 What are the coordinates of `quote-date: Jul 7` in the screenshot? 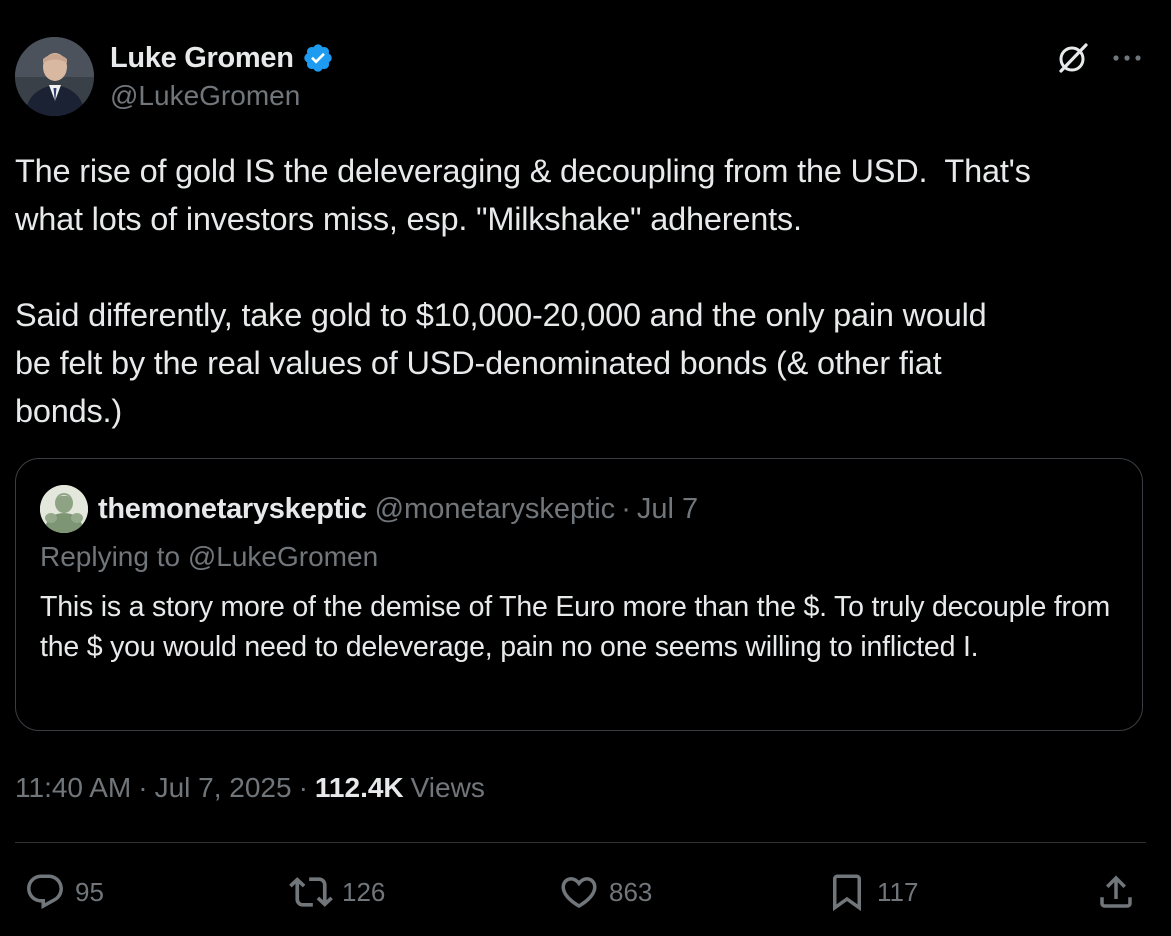 It's located at (667, 509).